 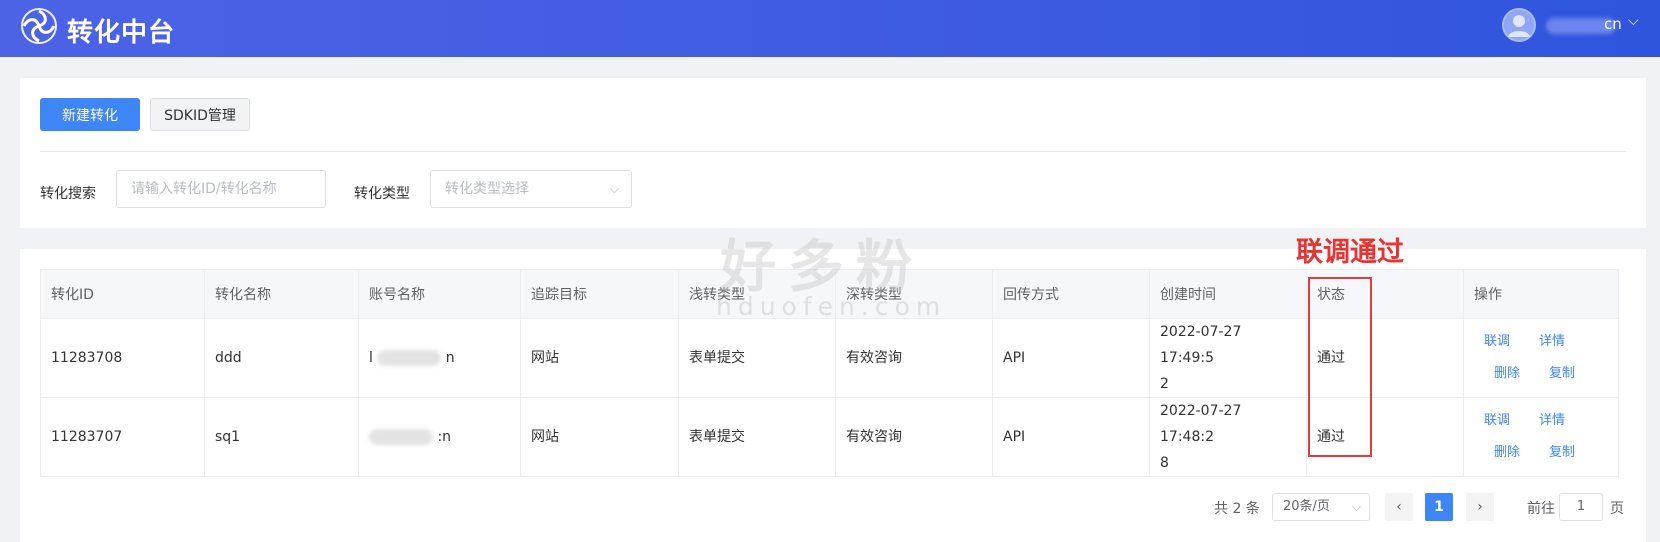 What do you see at coordinates (1306, 506) in the screenshot?
I see `page-size-value: 20条/页` at bounding box center [1306, 506].